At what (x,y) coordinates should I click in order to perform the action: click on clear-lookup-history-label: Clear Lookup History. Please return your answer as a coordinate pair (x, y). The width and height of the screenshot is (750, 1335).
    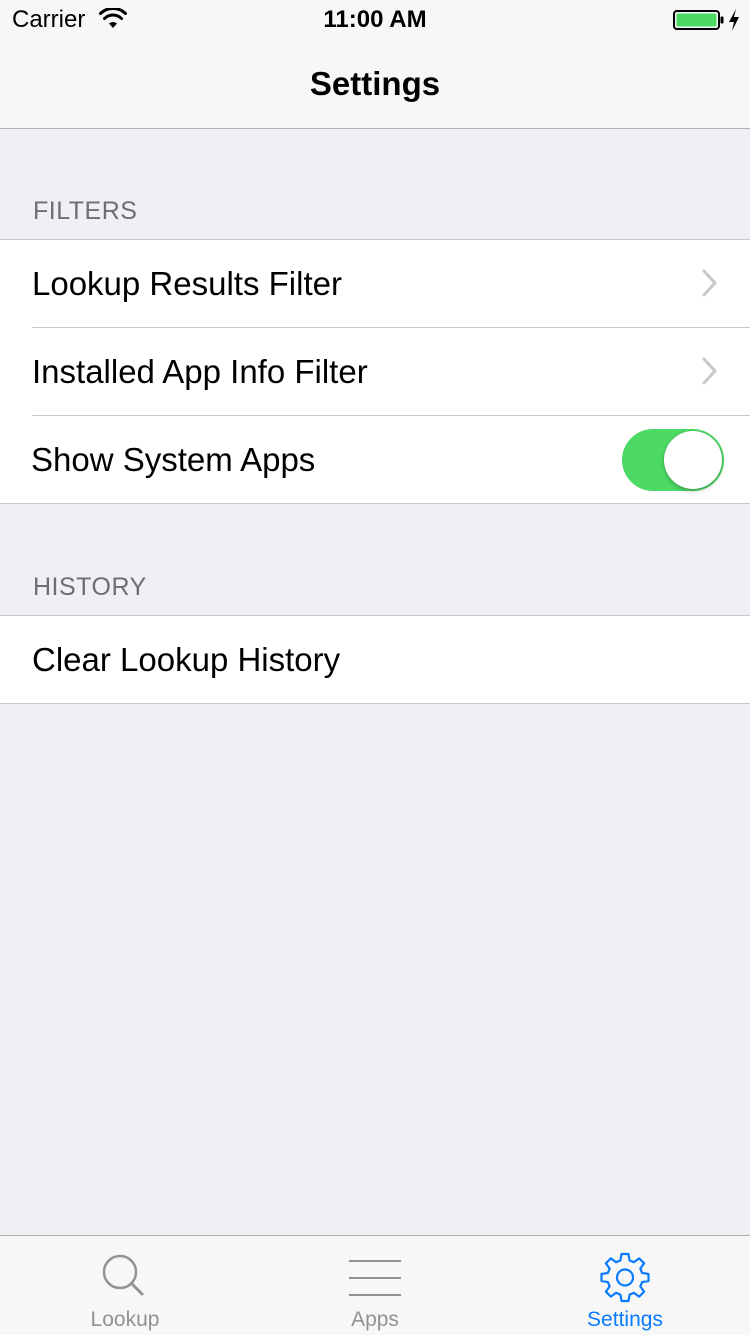
    Looking at the image, I should click on (186, 659).